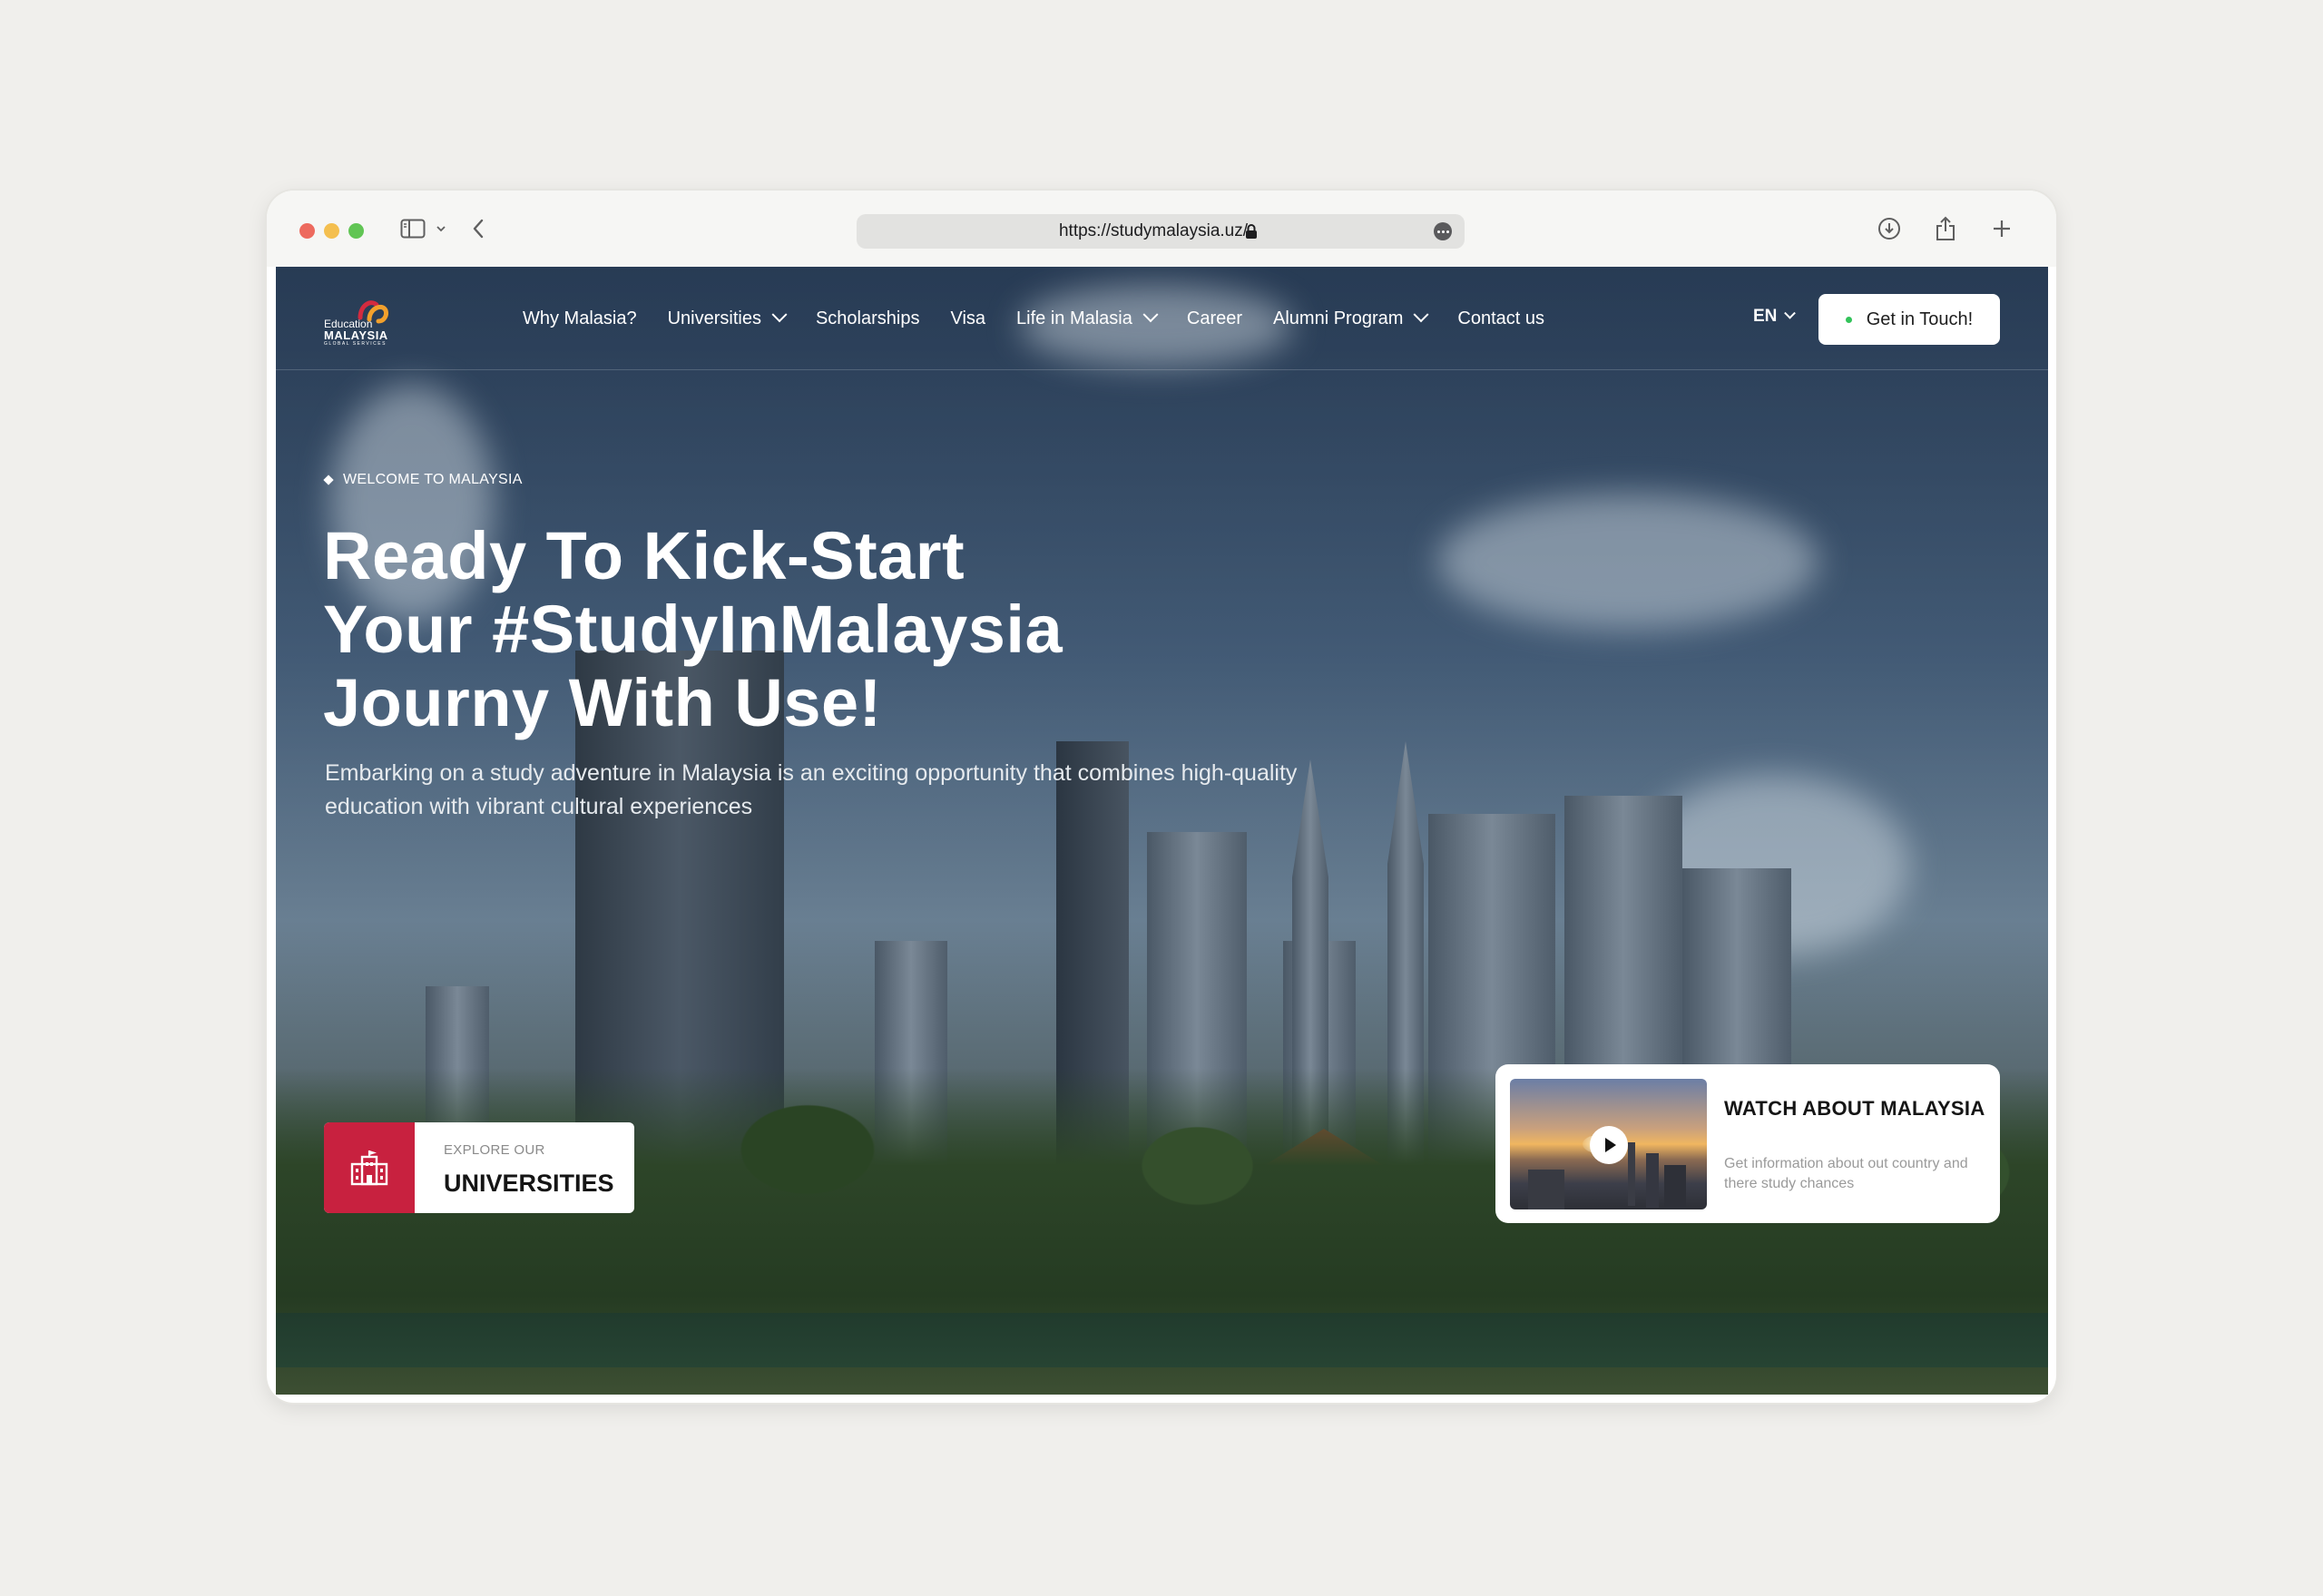  I want to click on nav-item-alumni-program: Alumni Program, so click(1351, 318).